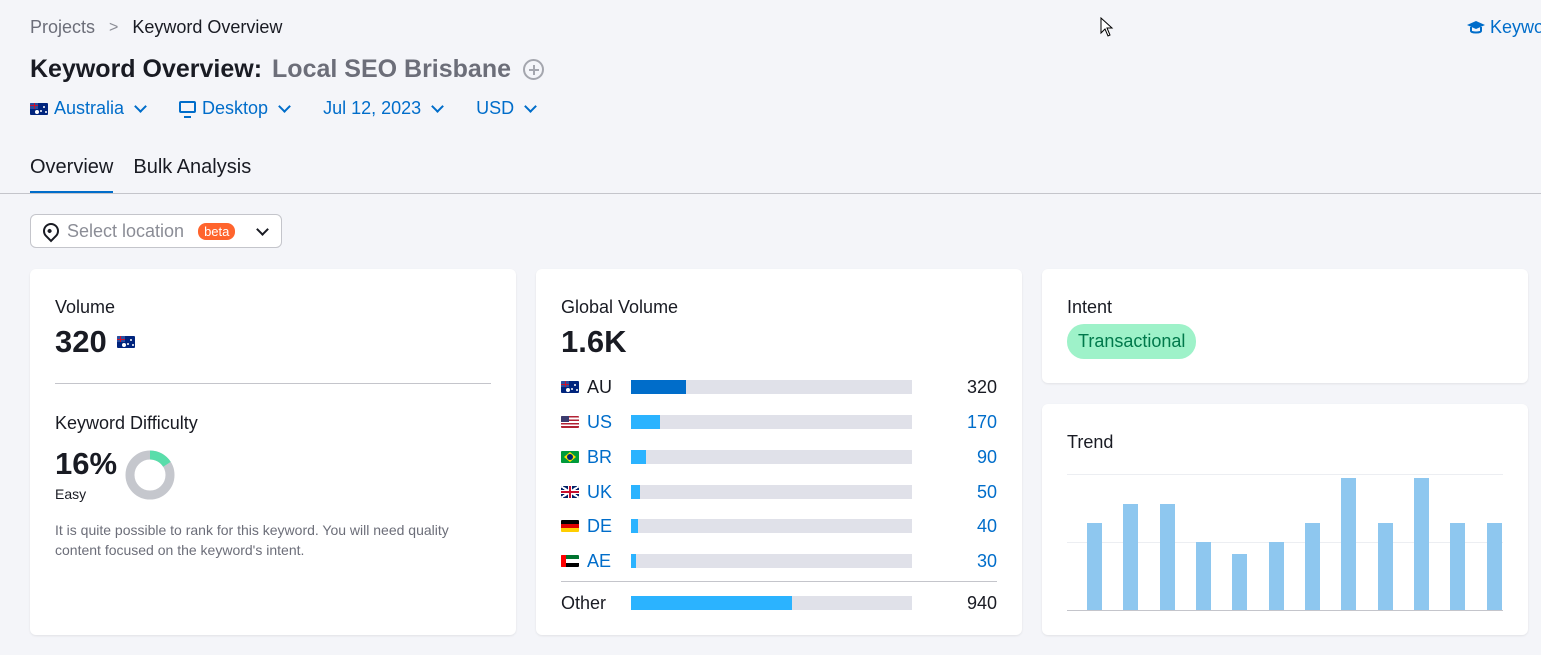 This screenshot has height=655, width=1541. I want to click on intent-badge-wrap: Transactional, so click(1132, 341).